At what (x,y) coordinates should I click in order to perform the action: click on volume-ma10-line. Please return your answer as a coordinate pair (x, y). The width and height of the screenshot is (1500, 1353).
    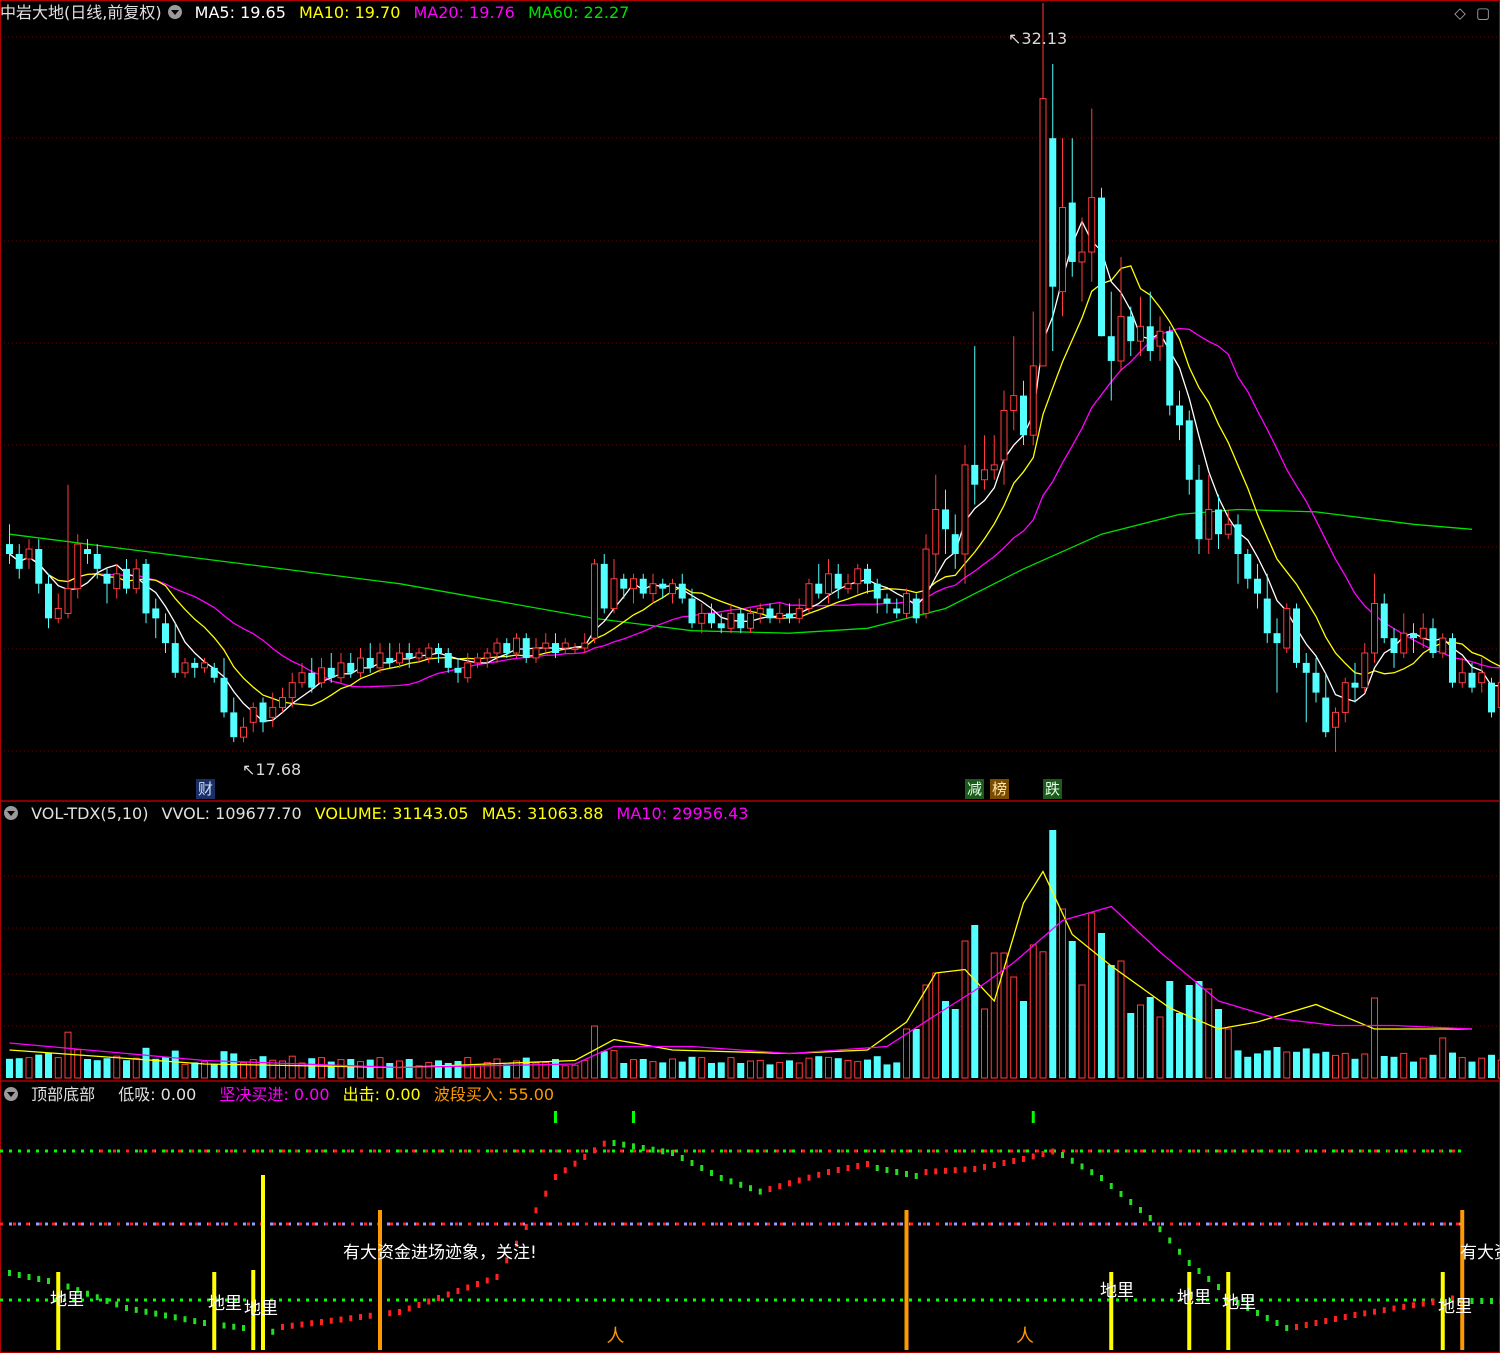
    Looking at the image, I should click on (741, 987).